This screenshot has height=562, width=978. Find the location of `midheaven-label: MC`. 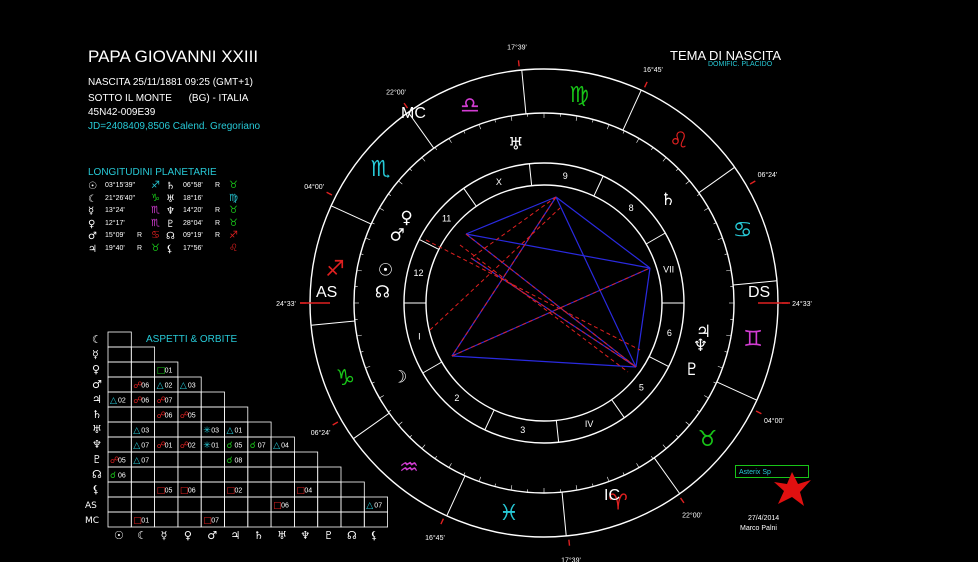

midheaven-label: MC is located at coordinates (413, 113).